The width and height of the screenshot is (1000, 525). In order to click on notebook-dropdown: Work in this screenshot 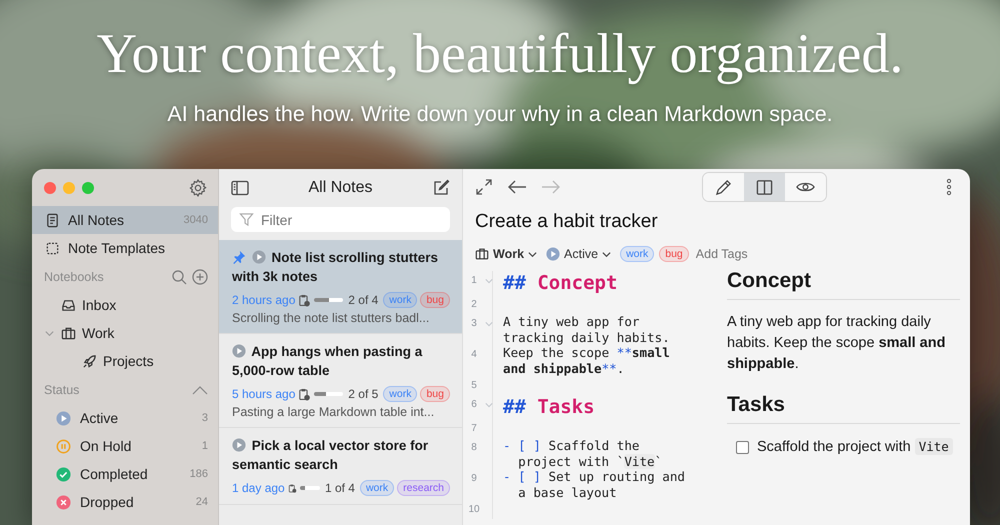, I will do `click(506, 254)`.